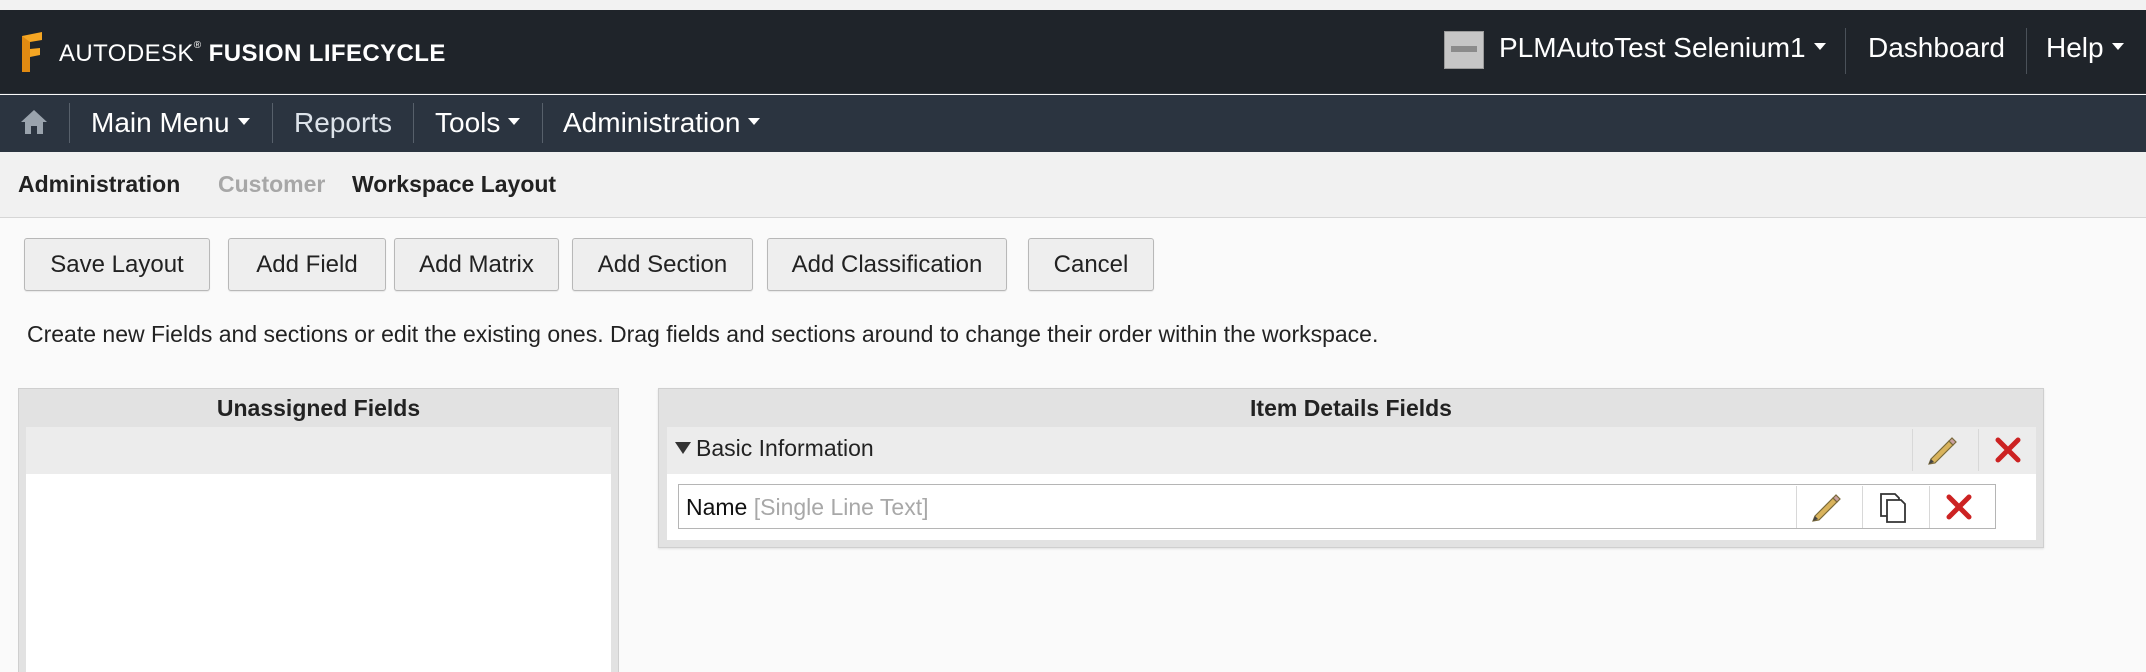 This screenshot has height=672, width=2146. I want to click on panel-title: Item Details Fields, so click(1351, 408).